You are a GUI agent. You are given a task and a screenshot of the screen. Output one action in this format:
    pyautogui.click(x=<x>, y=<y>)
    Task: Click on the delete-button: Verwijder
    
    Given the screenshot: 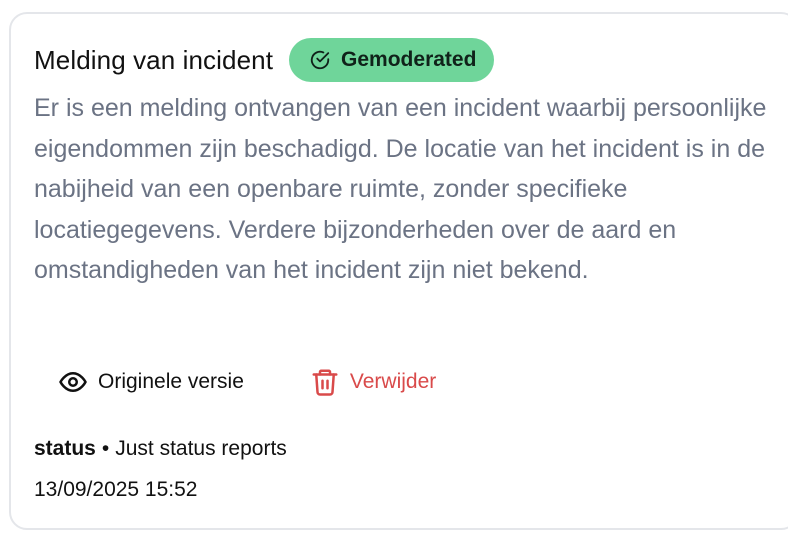 What is the action you would take?
    pyautogui.click(x=373, y=382)
    